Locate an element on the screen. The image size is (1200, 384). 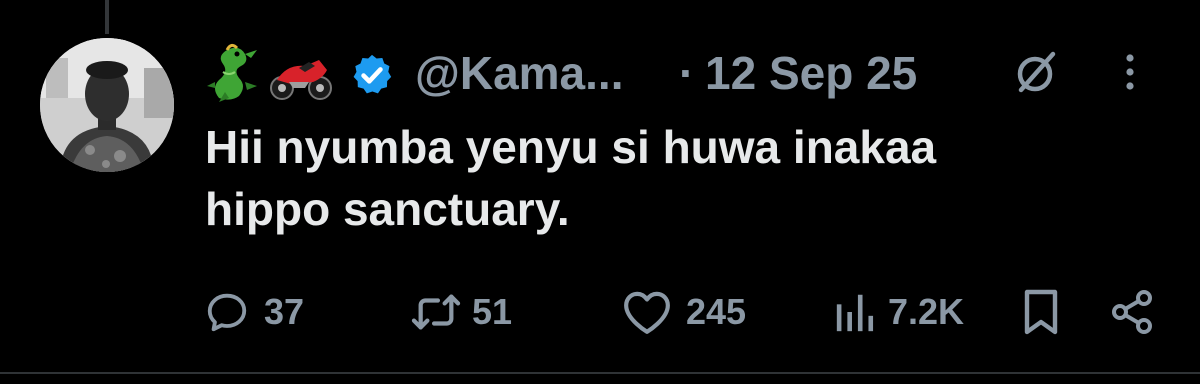
tweet-divider is located at coordinates (600, 373).